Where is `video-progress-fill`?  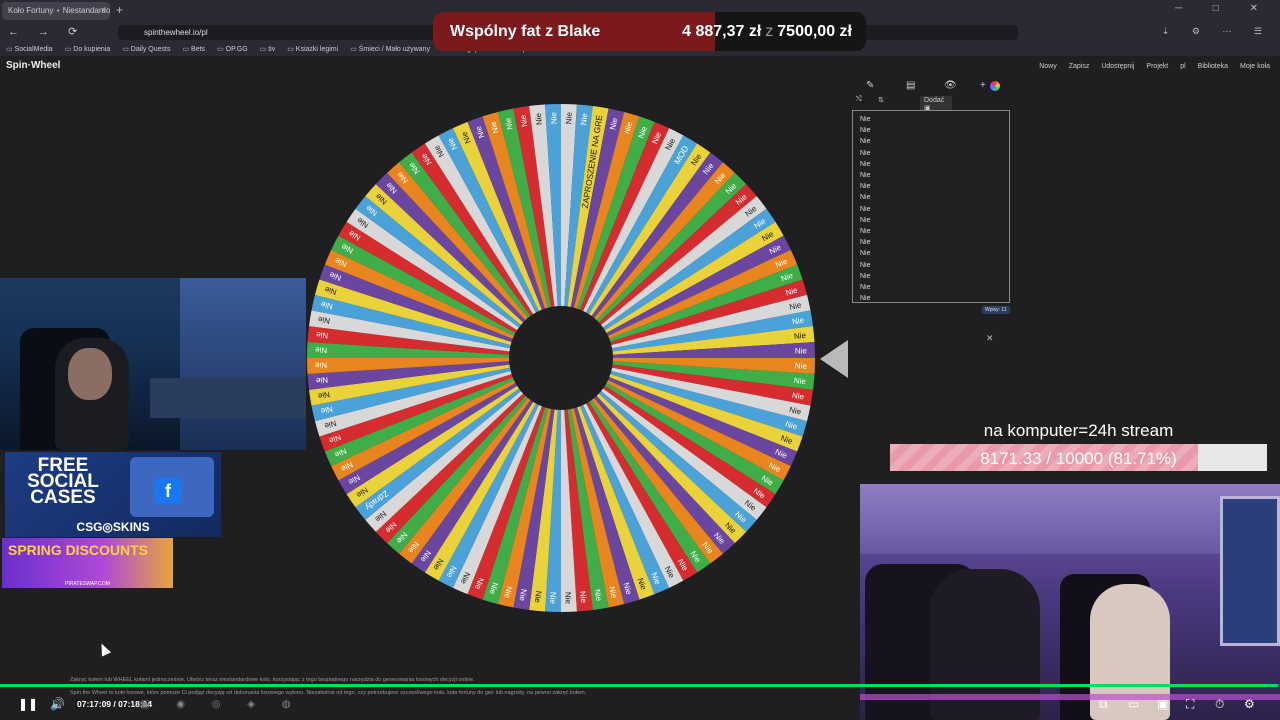 video-progress-fill is located at coordinates (639, 685).